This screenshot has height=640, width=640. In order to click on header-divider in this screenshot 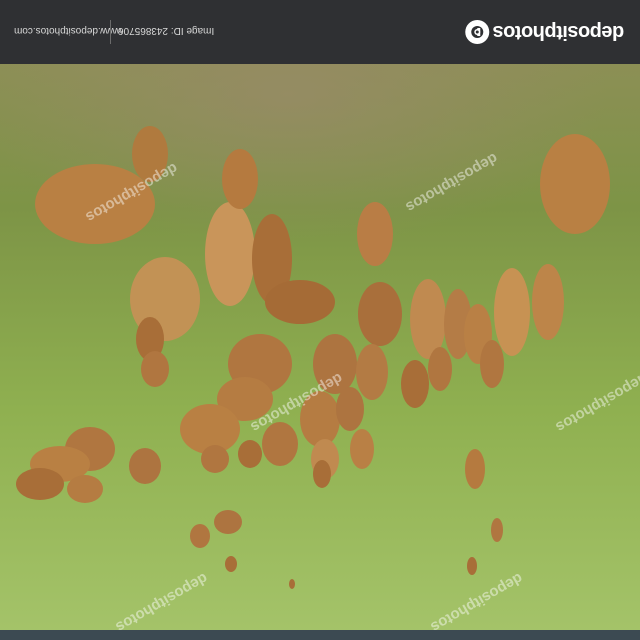, I will do `click(110, 32)`.